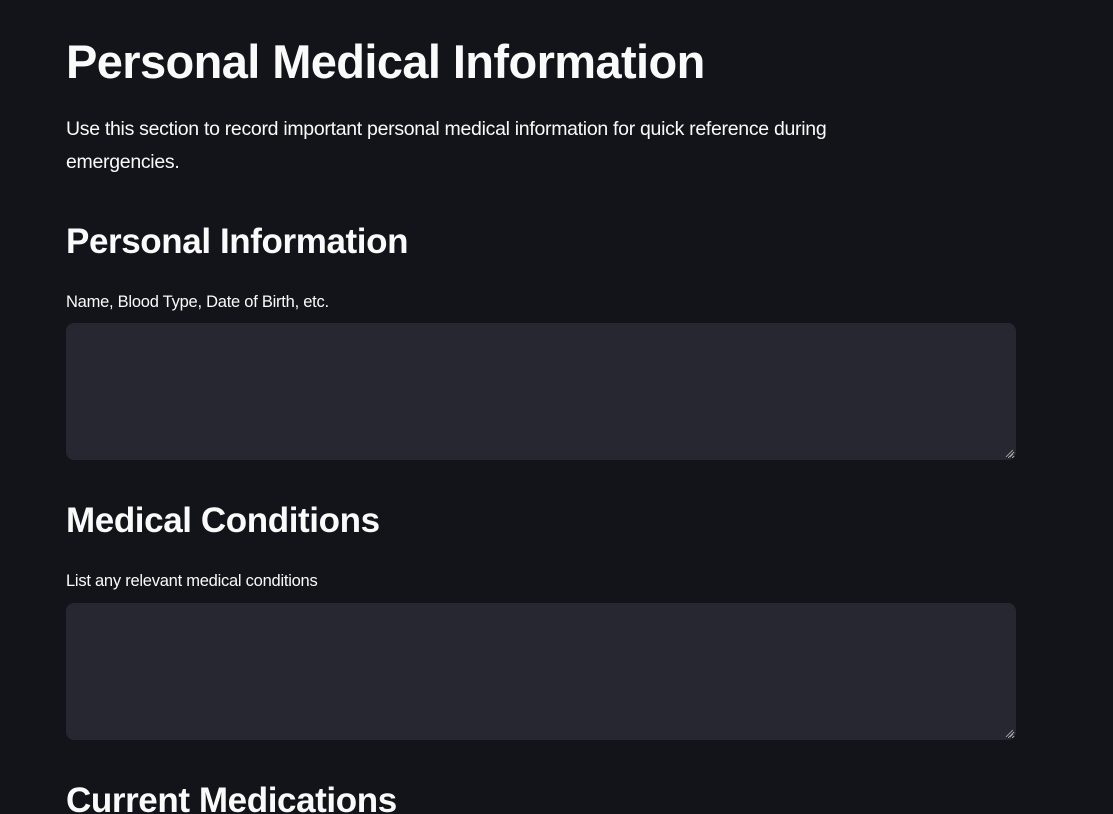 This screenshot has width=1113, height=814. What do you see at coordinates (197, 302) in the screenshot?
I see `personal-information-field-label: Name, Blood Type, Date of Birth, etc.` at bounding box center [197, 302].